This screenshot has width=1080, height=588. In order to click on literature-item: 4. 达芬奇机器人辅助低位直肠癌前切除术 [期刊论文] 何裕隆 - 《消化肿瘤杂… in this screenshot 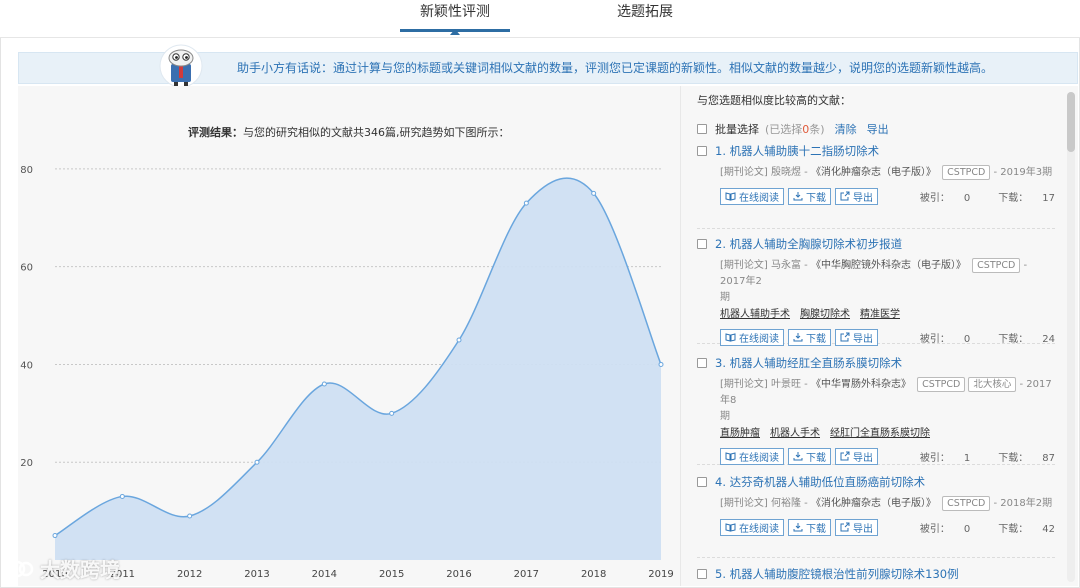, I will do `click(876, 516)`.